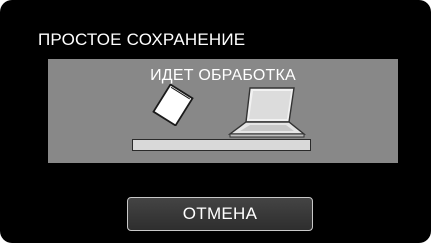  I want to click on progress-bar, so click(221, 145).